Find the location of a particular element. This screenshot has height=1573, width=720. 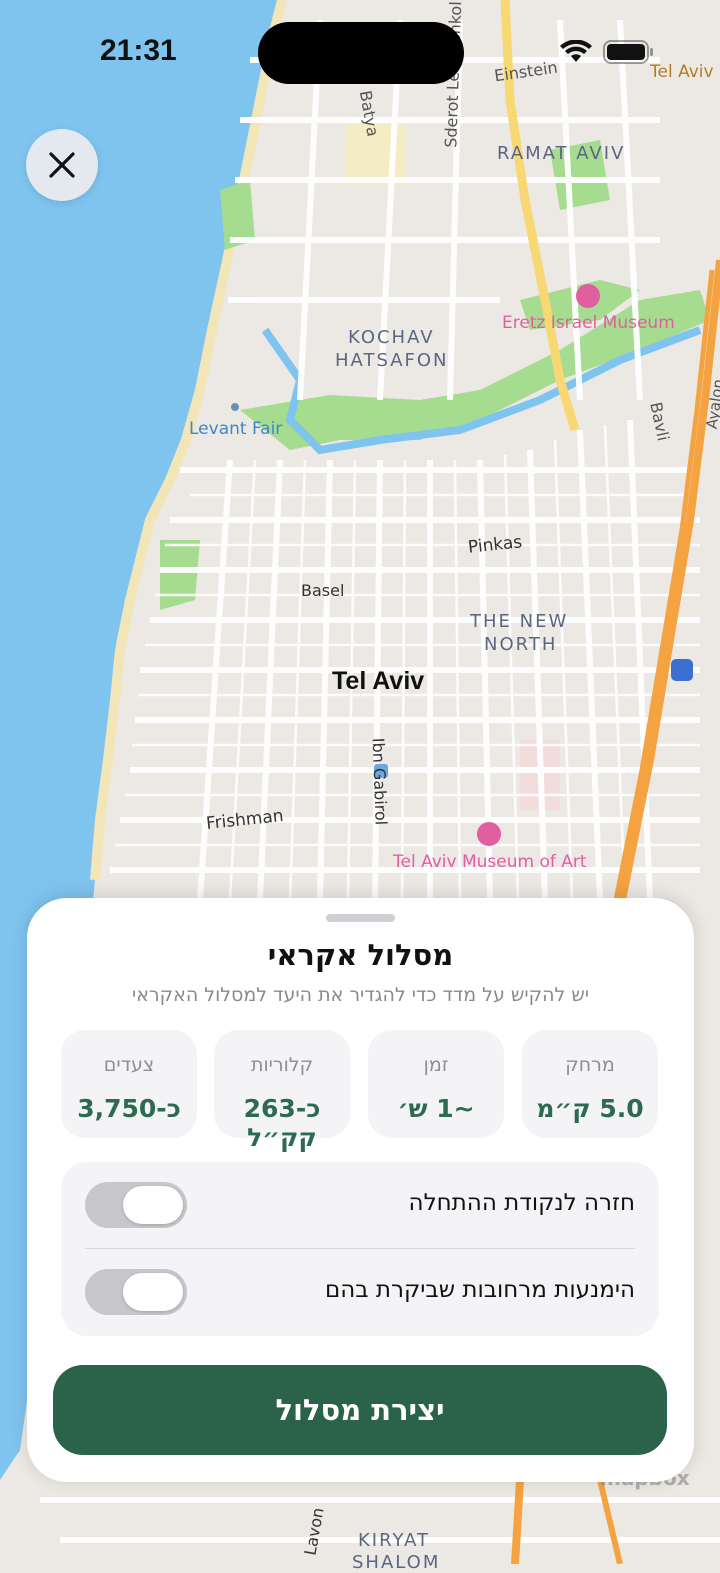

sheet-title: מסלול אקראי is located at coordinates (360, 955).